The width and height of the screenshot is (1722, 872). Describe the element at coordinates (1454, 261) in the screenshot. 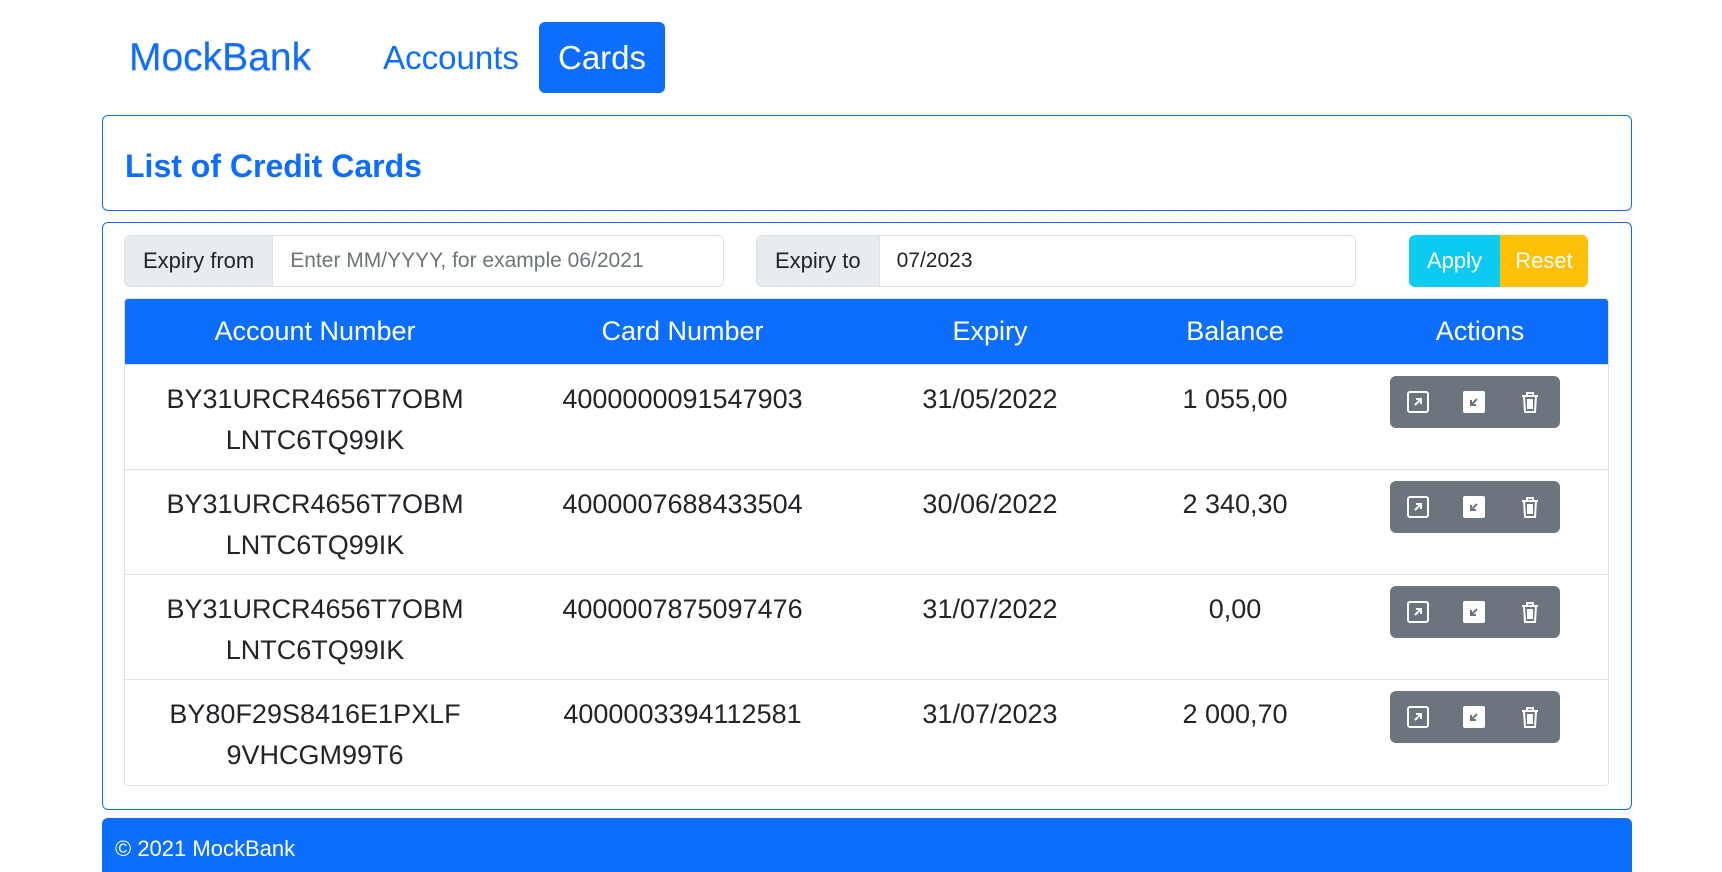

I see `apply-button: Apply` at that location.